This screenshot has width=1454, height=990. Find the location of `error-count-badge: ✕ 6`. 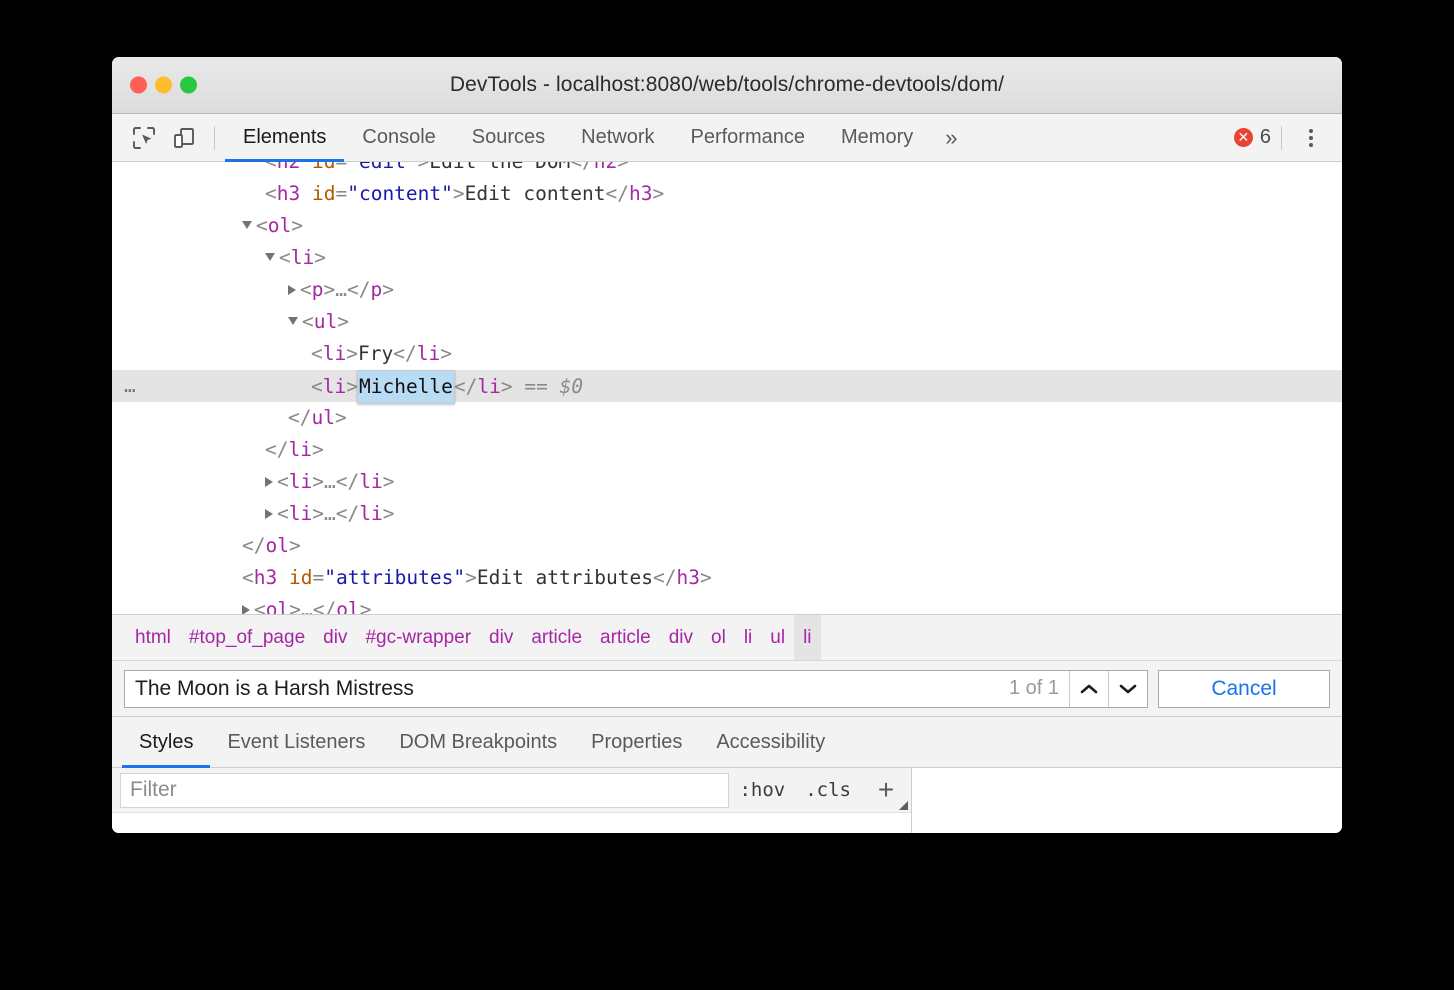

error-count-badge: ✕ 6 is located at coordinates (1252, 137).